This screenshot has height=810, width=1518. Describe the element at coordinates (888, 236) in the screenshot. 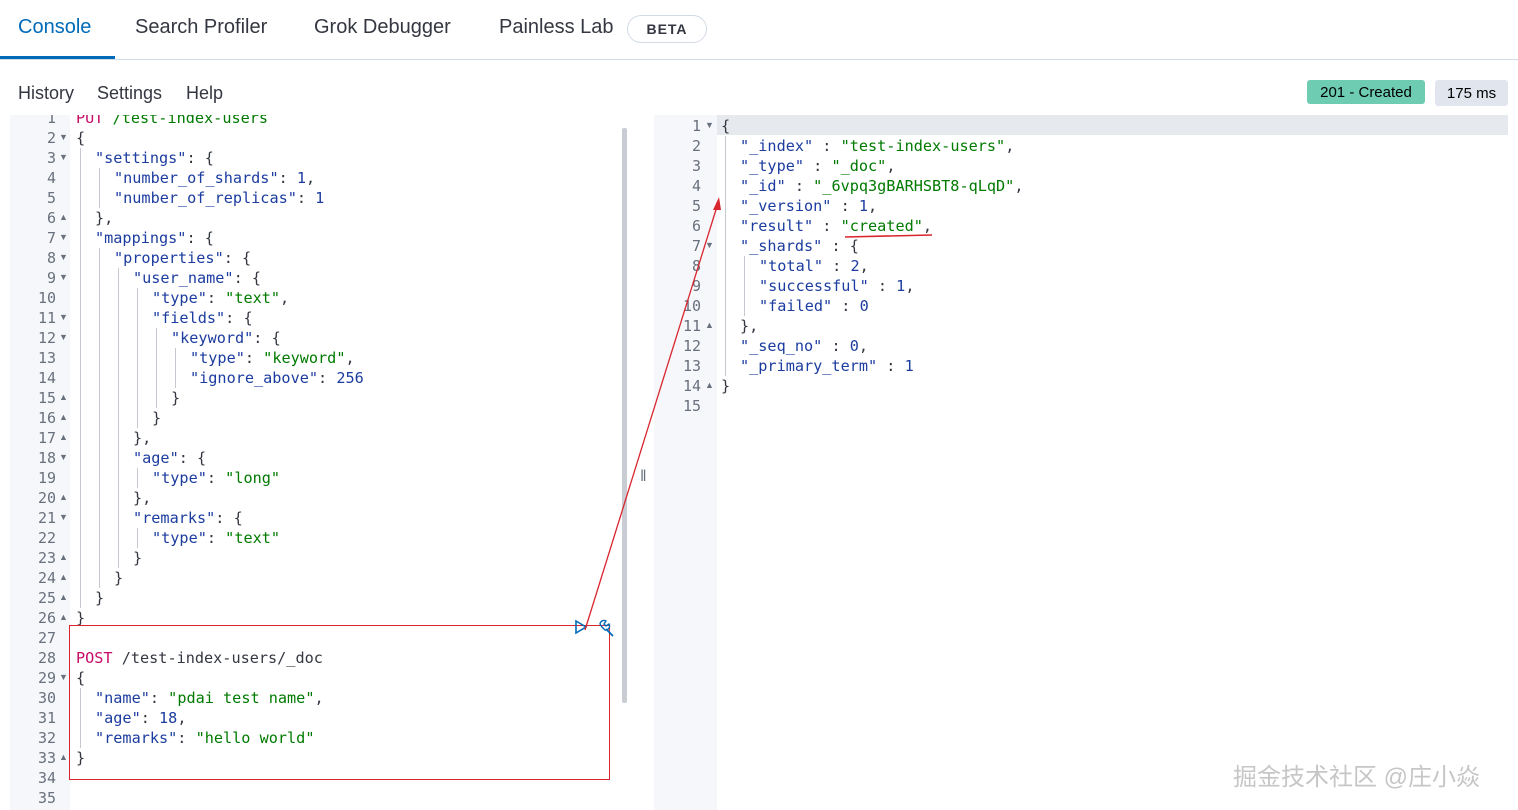

I see `result-underline` at that location.